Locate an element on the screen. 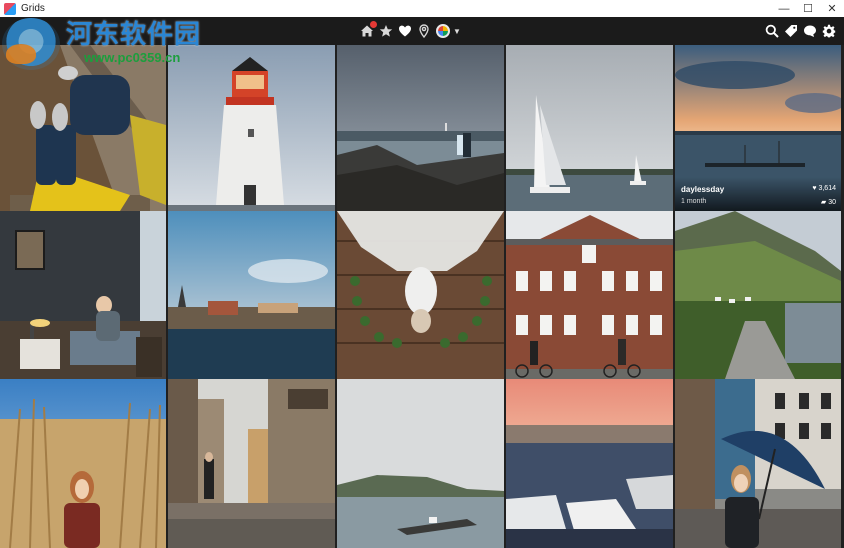 The width and height of the screenshot is (844, 548). minimize-button: — is located at coordinates (784, 8).